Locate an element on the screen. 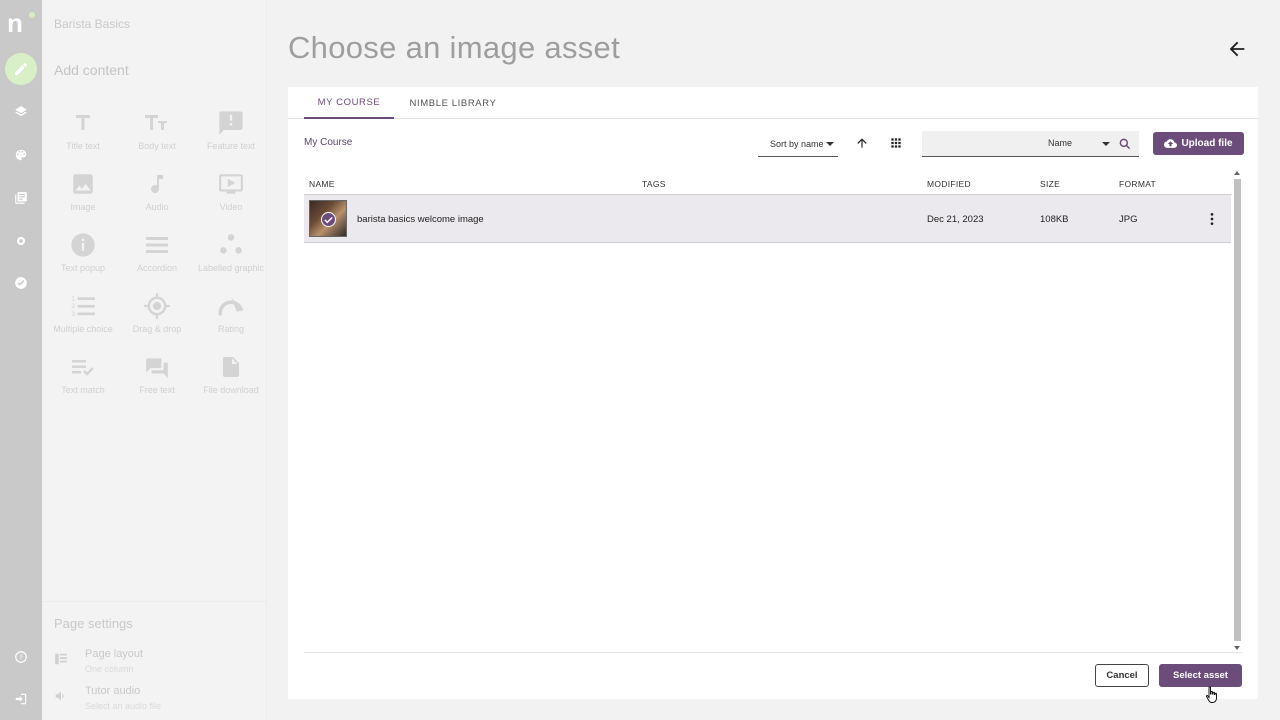  tutor-audio-setting: Tutor audio Select an audio file is located at coordinates (154, 702).